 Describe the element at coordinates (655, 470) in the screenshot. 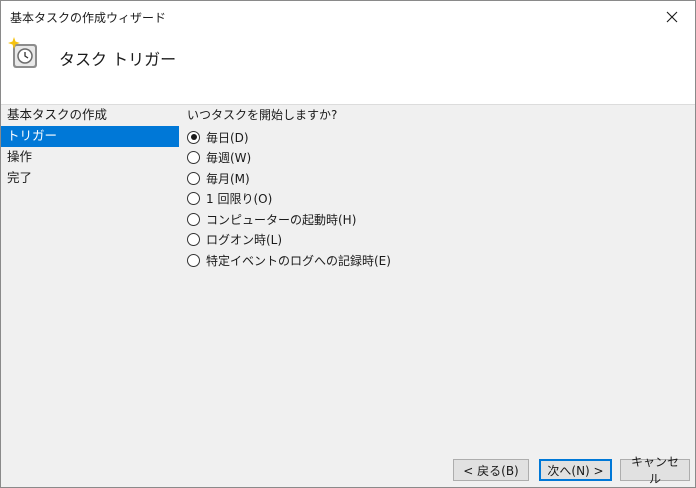

I see `cancel-button: キャンセル` at that location.